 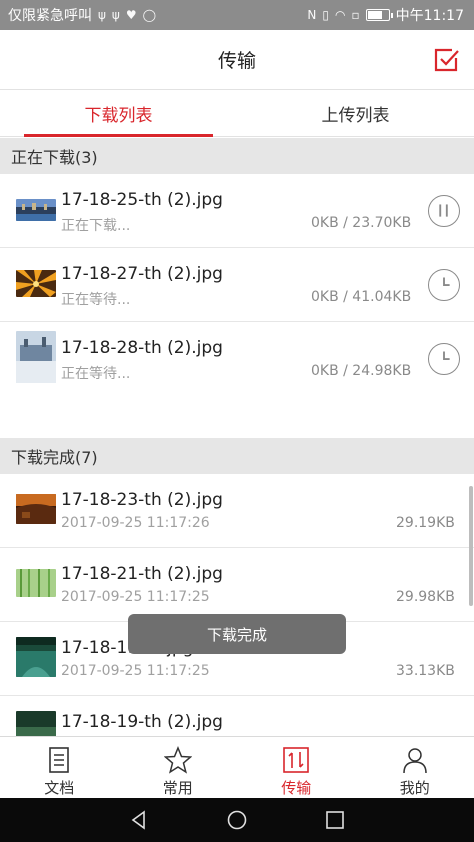 What do you see at coordinates (237, 634) in the screenshot?
I see `toast-message: 下载完成` at bounding box center [237, 634].